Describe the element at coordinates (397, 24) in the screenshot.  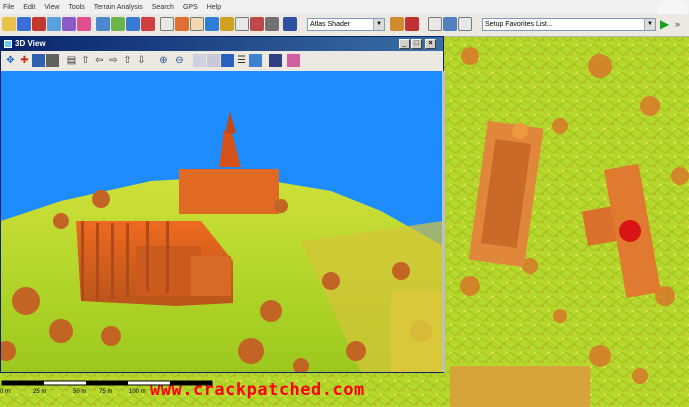
I see `shader-options-icon` at that location.